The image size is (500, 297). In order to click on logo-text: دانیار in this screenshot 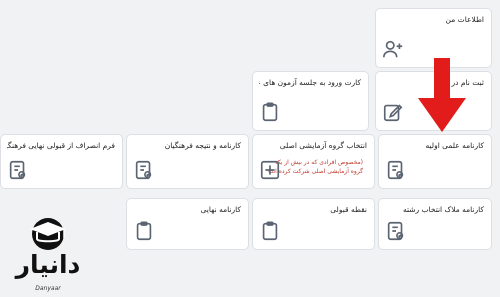, I will do `click(48, 264)`.